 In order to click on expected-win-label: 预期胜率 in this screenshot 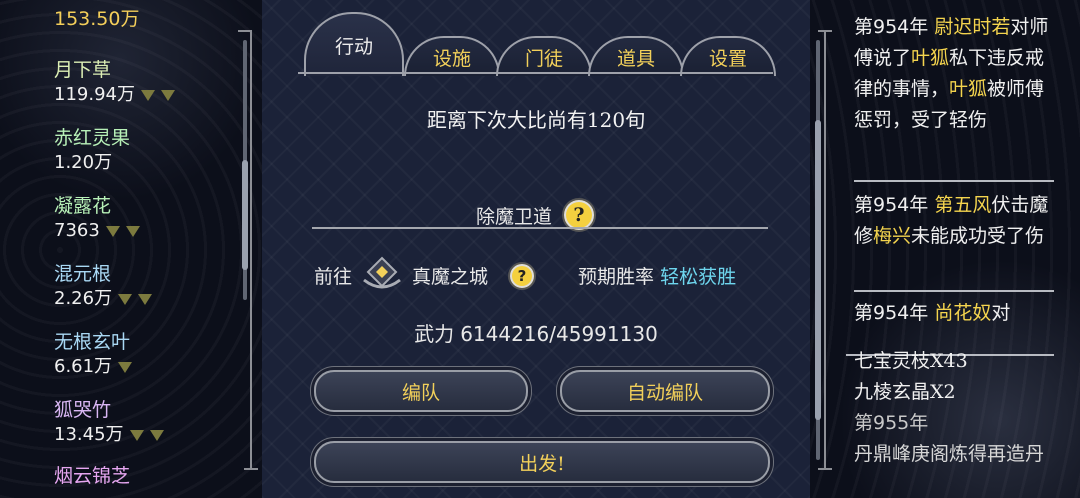, I will do `click(616, 277)`.